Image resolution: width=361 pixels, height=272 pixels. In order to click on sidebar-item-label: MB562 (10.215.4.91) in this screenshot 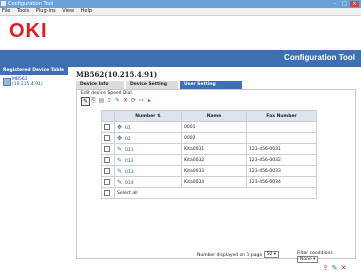, I will do `click(27, 82)`.